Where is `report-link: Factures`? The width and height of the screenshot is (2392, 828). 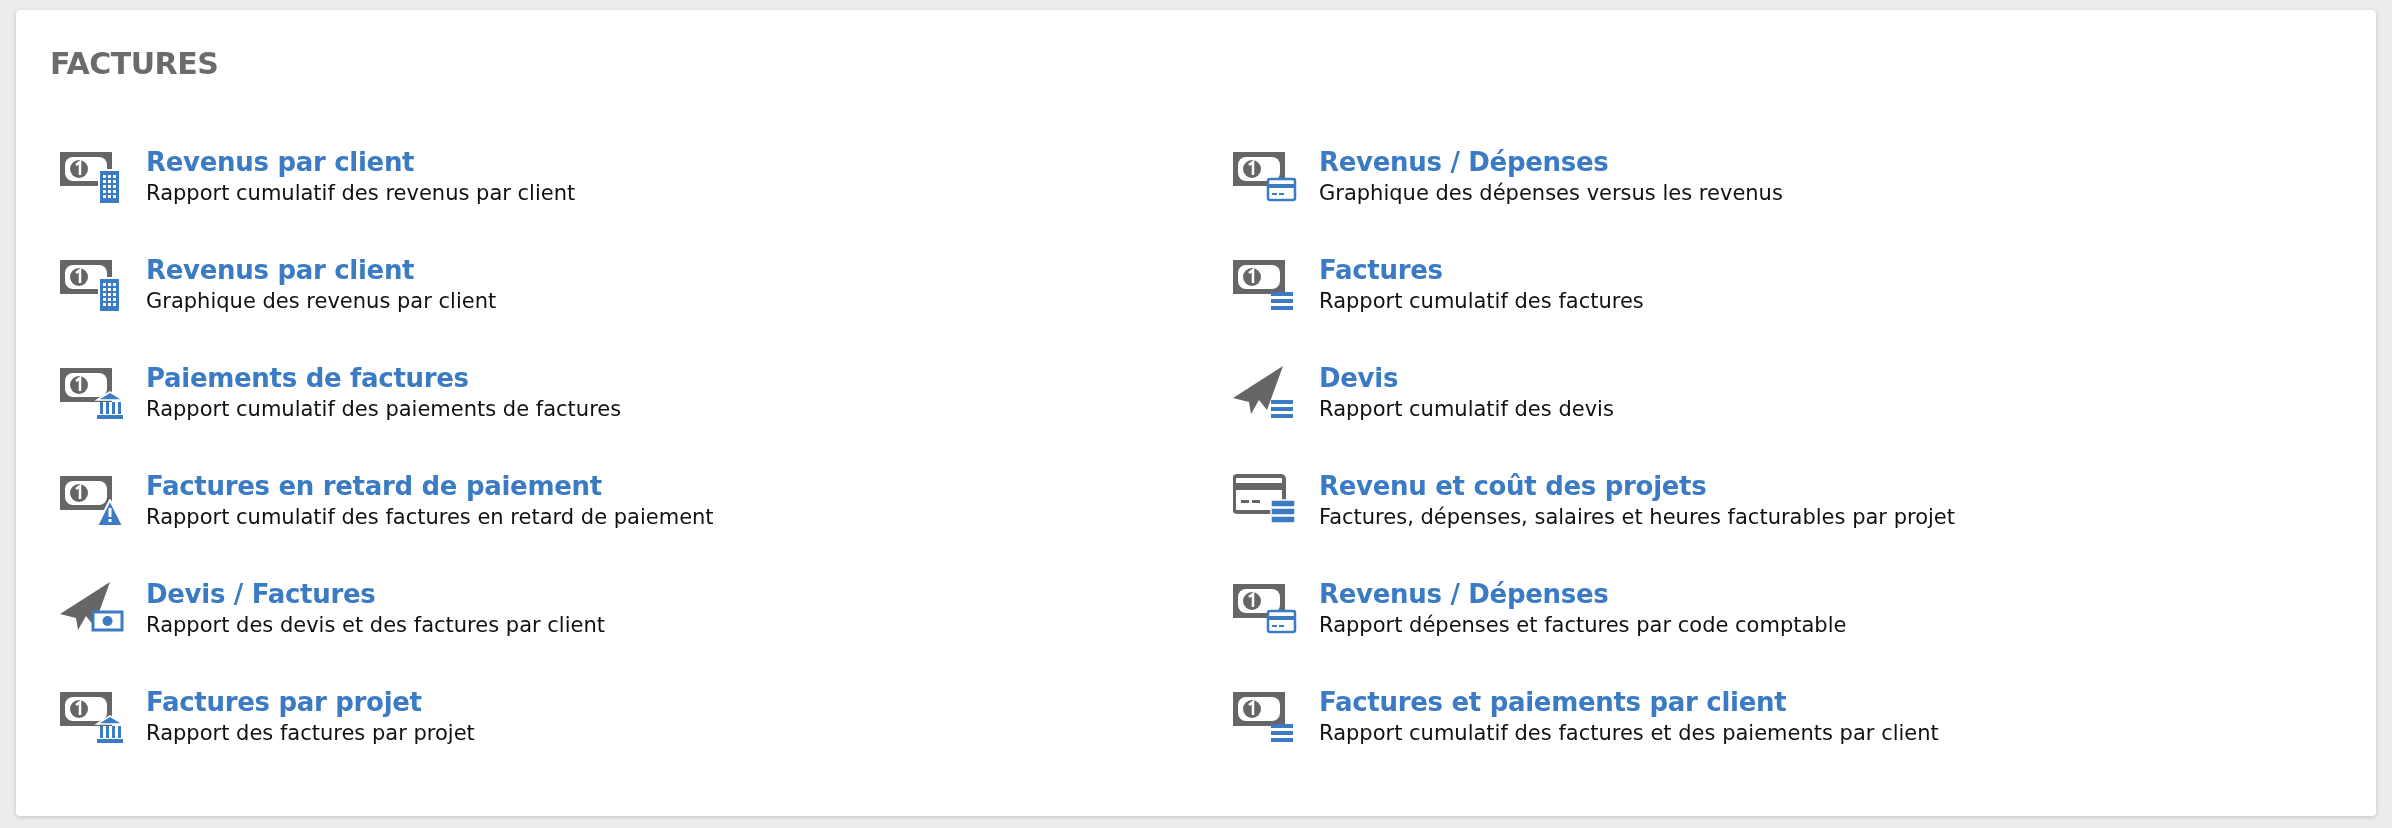
report-link: Factures is located at coordinates (1381, 270).